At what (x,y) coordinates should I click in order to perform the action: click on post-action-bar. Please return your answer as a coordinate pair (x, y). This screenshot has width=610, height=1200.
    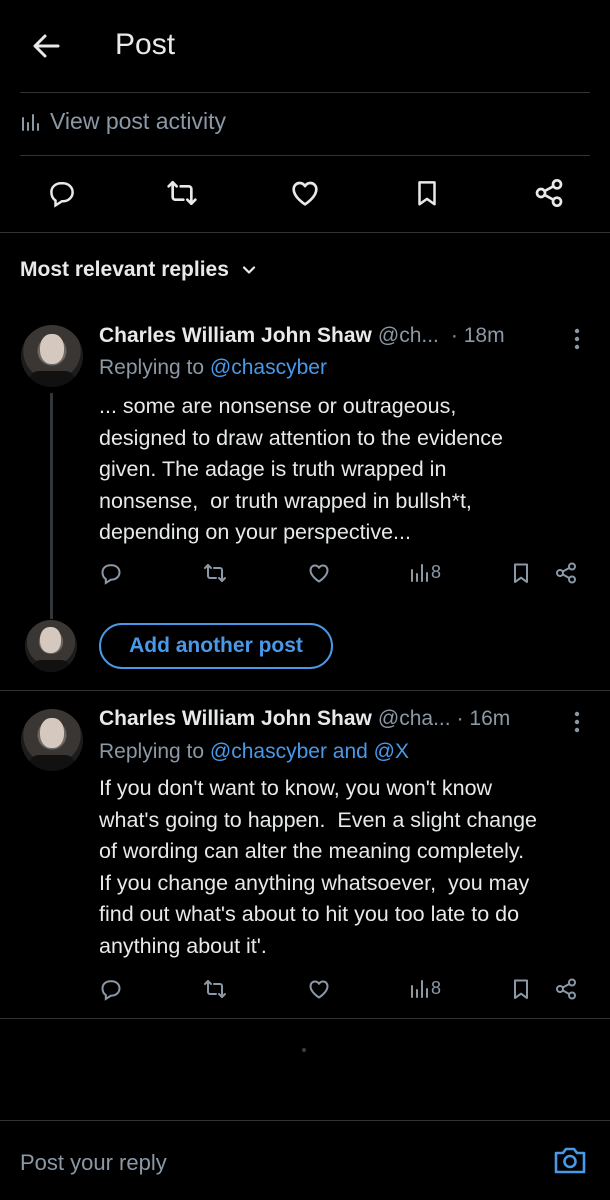
    Looking at the image, I should click on (305, 194).